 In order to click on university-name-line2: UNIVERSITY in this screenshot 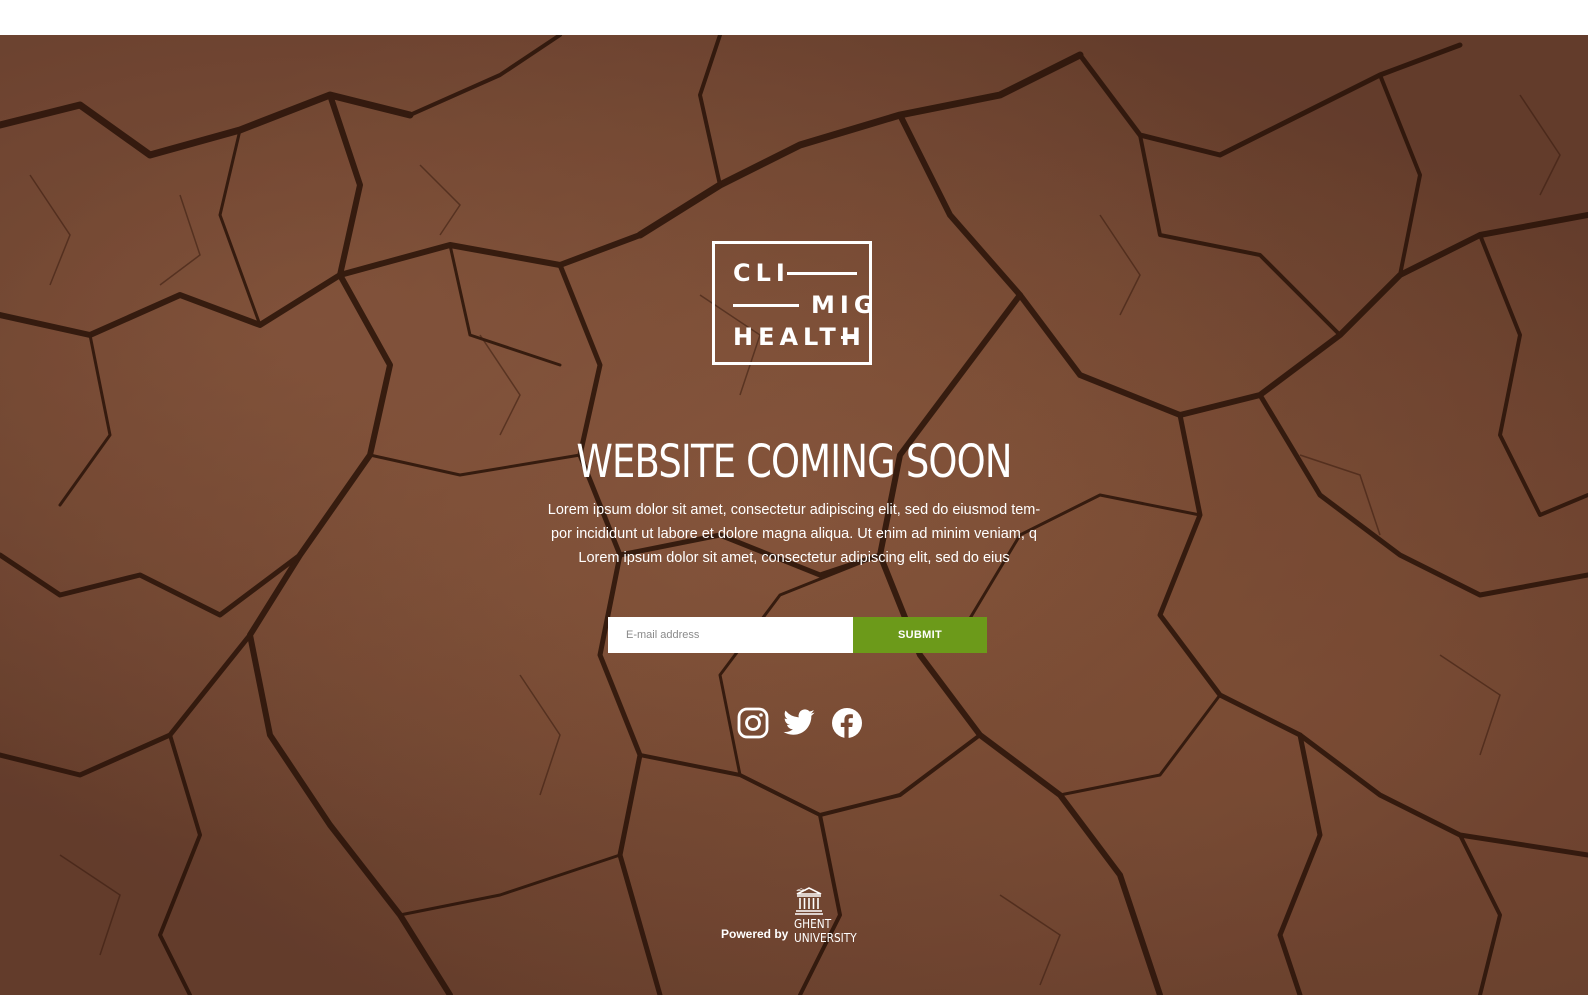, I will do `click(825, 938)`.